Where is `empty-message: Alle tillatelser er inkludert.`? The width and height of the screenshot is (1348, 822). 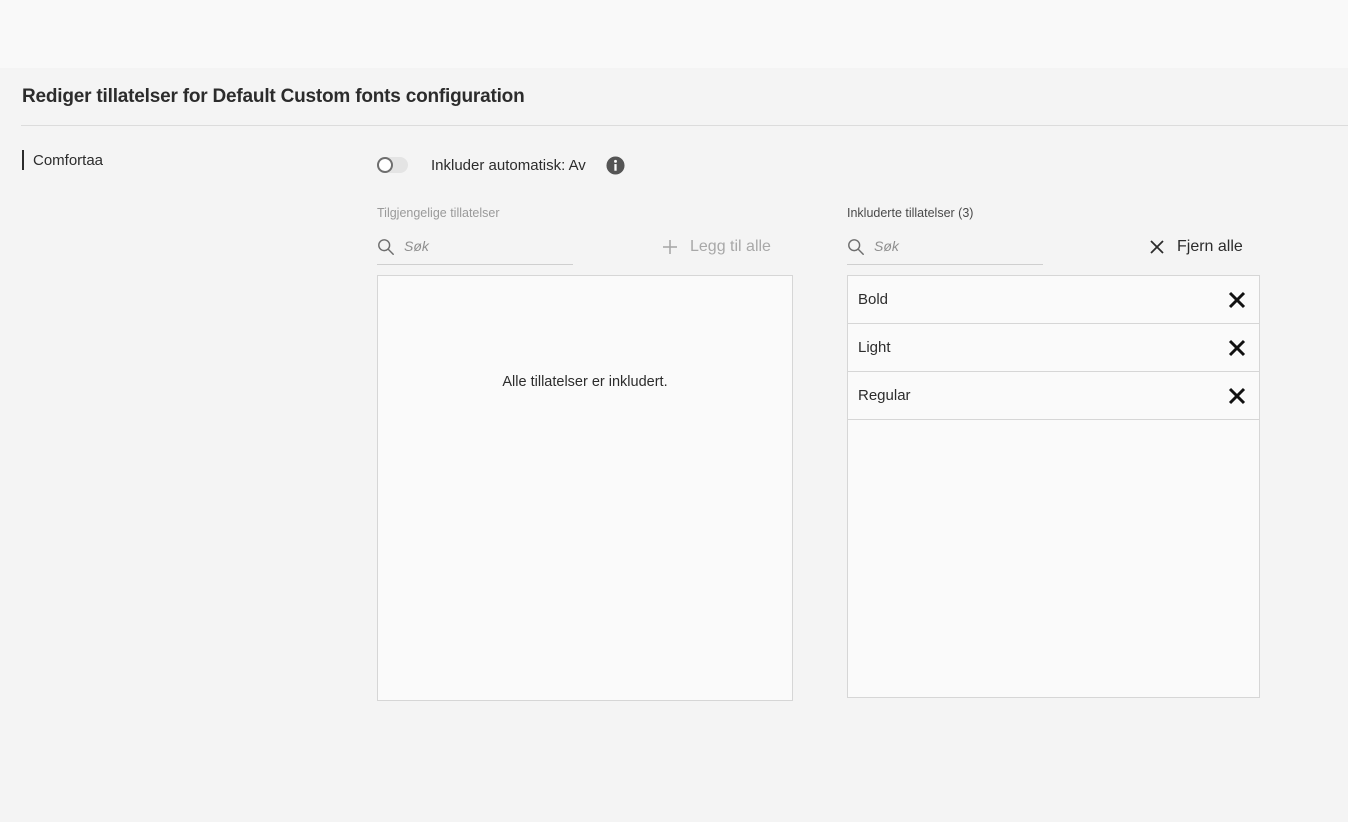
empty-message: Alle tillatelser er inkludert. is located at coordinates (585, 382).